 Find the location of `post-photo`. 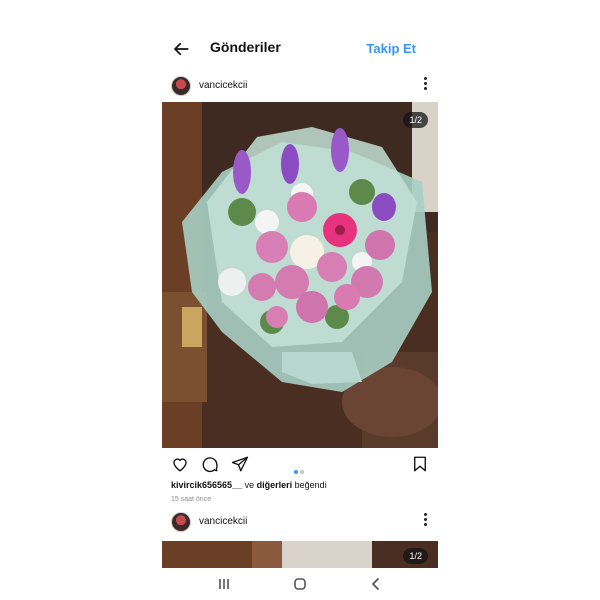

post-photo is located at coordinates (300, 554).